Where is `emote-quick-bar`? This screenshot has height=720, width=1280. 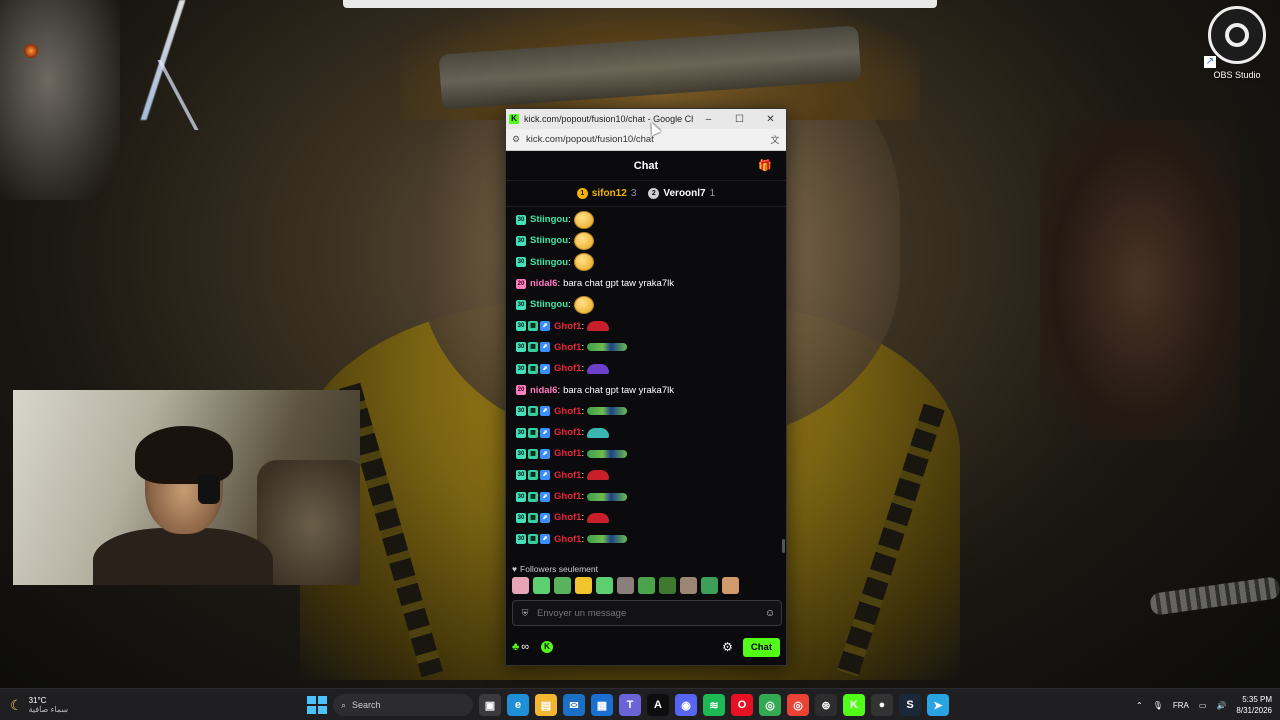 emote-quick-bar is located at coordinates (625, 586).